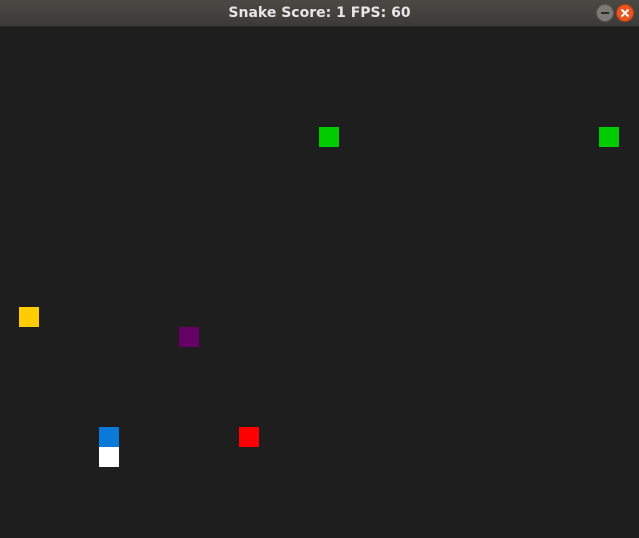 The image size is (639, 538). Describe the element at coordinates (189, 337) in the screenshot. I see `purple-food` at that location.